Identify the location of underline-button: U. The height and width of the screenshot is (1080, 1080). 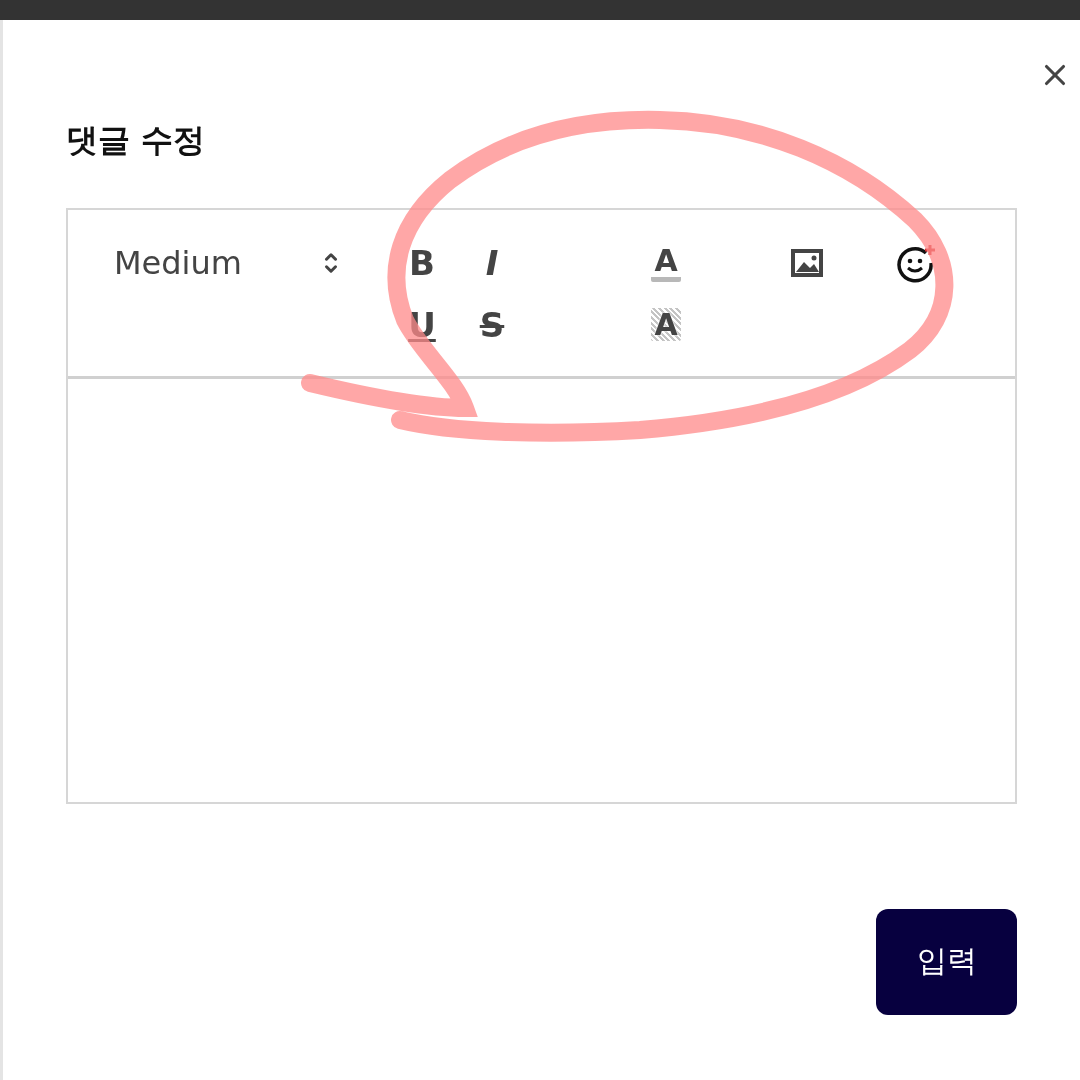
(422, 324).